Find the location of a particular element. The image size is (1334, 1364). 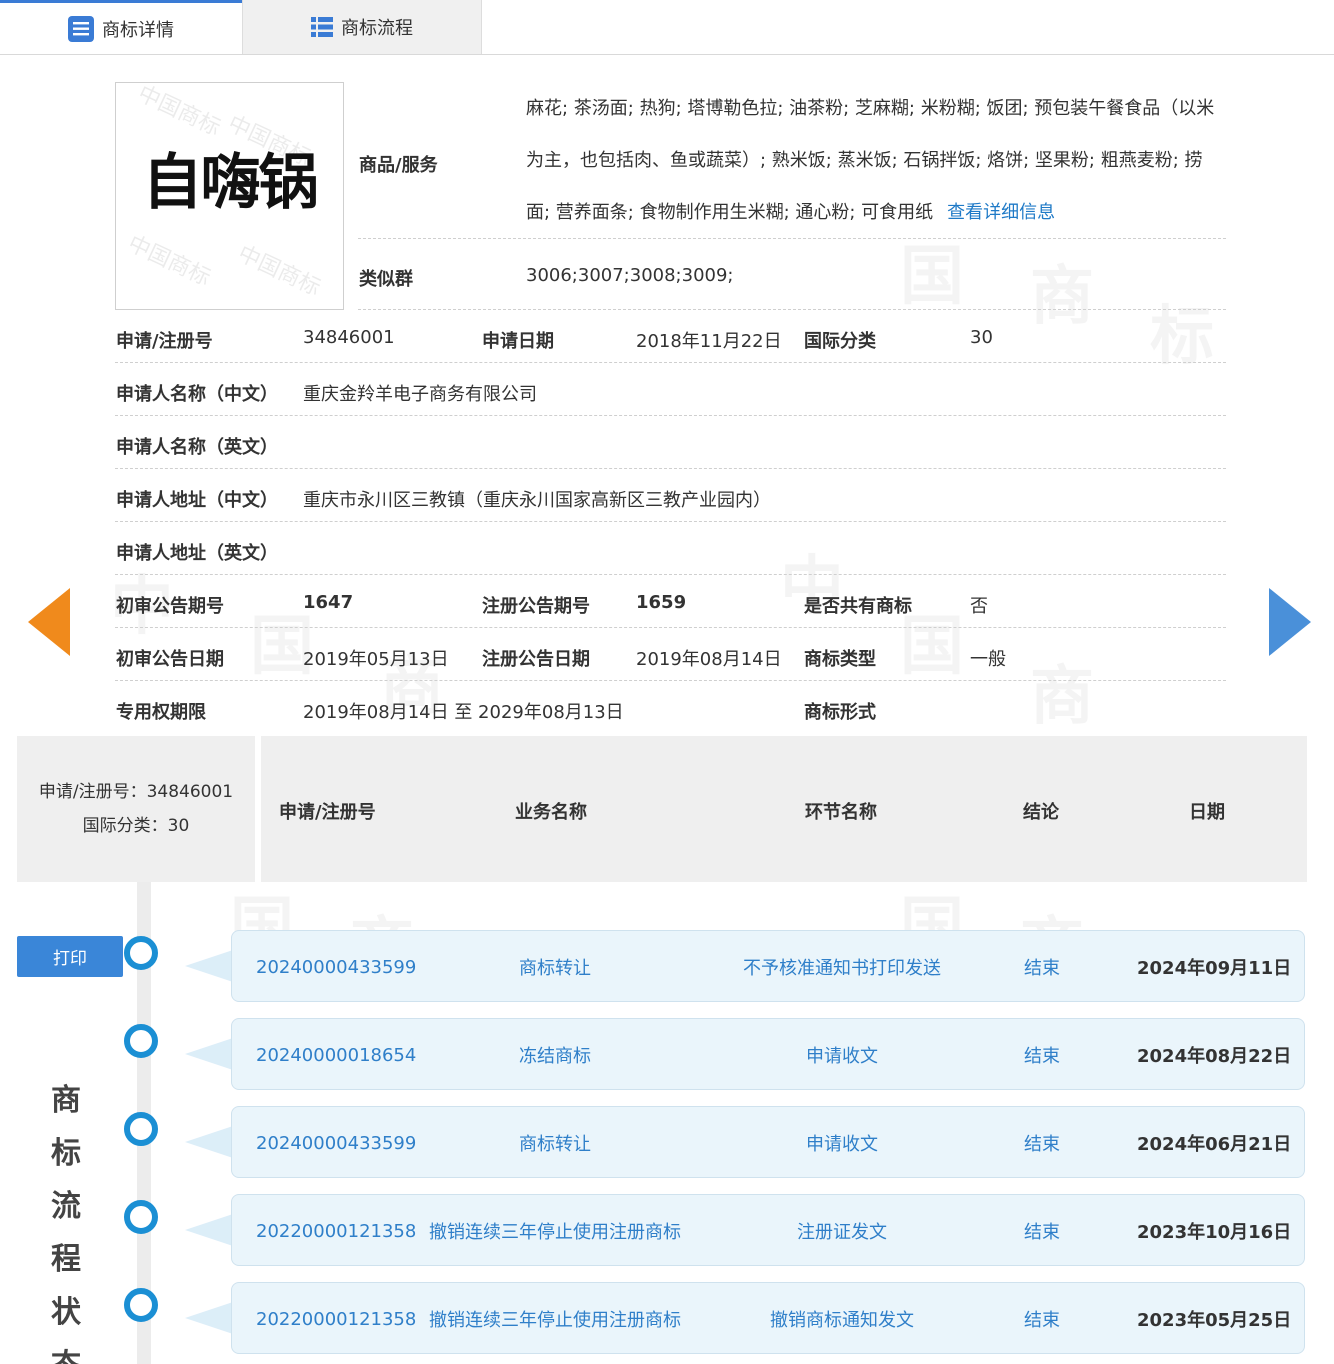

record-date: 2024年09月11日 is located at coordinates (1214, 968).